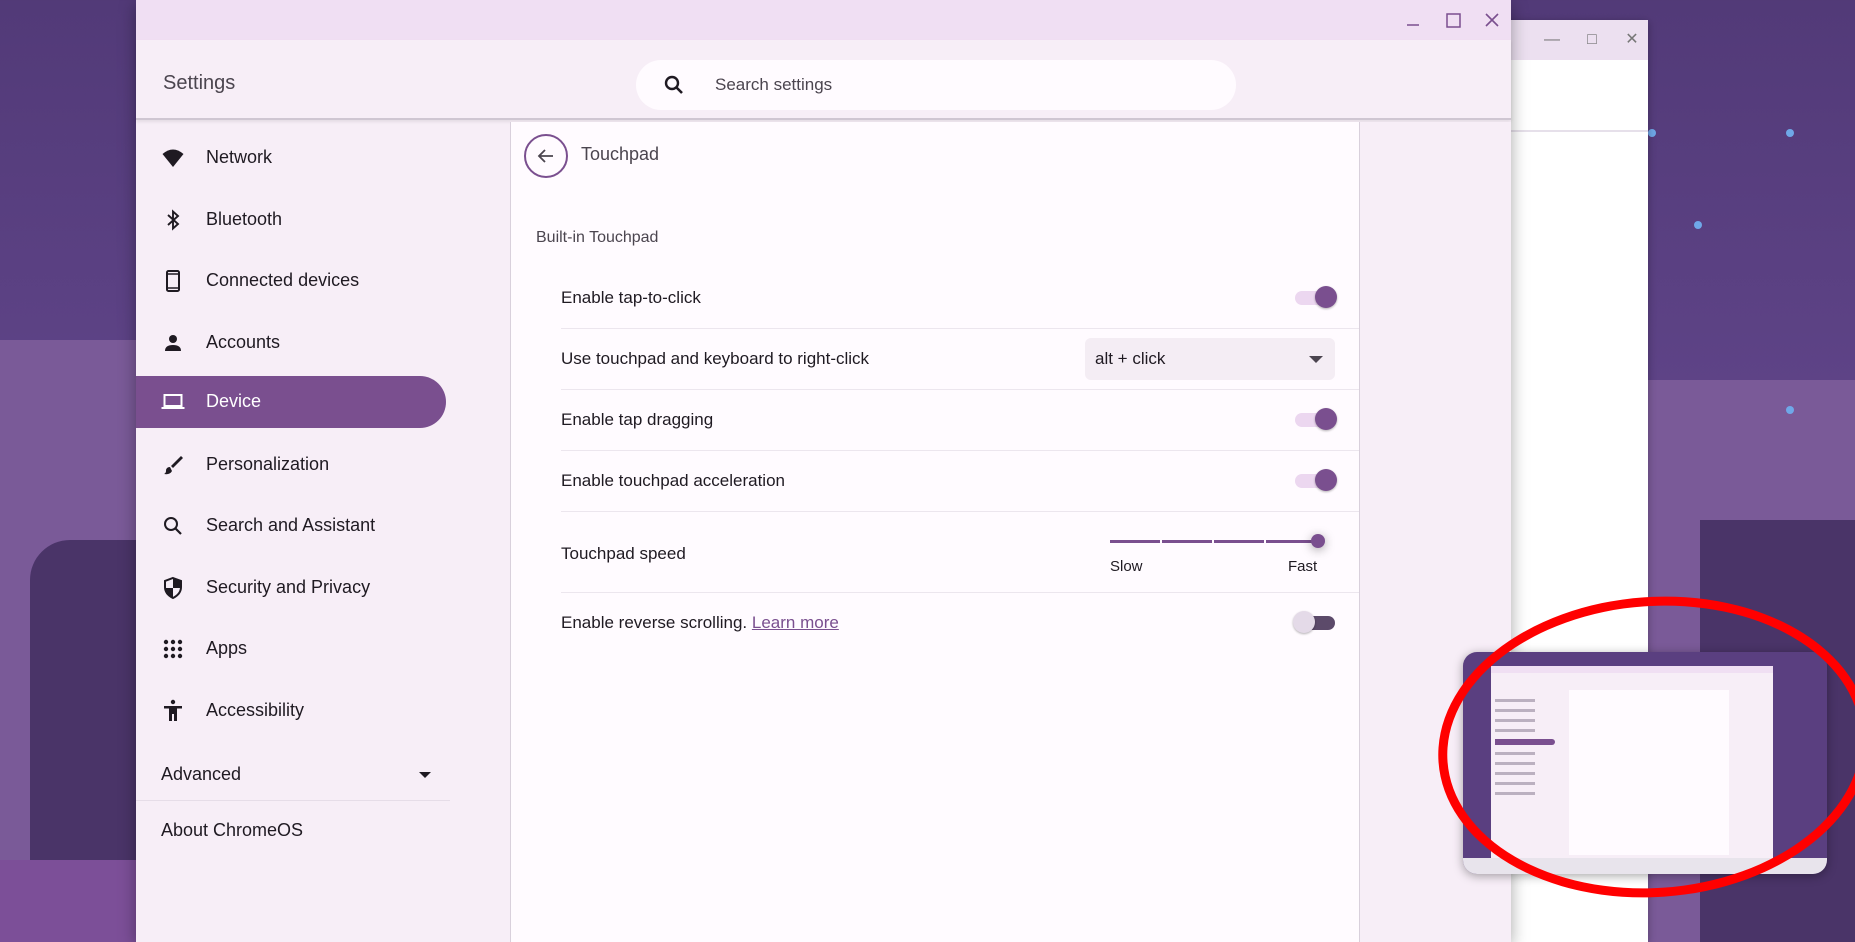 The image size is (1855, 942). Describe the element at coordinates (173, 588) in the screenshot. I see `shield-icon` at that location.